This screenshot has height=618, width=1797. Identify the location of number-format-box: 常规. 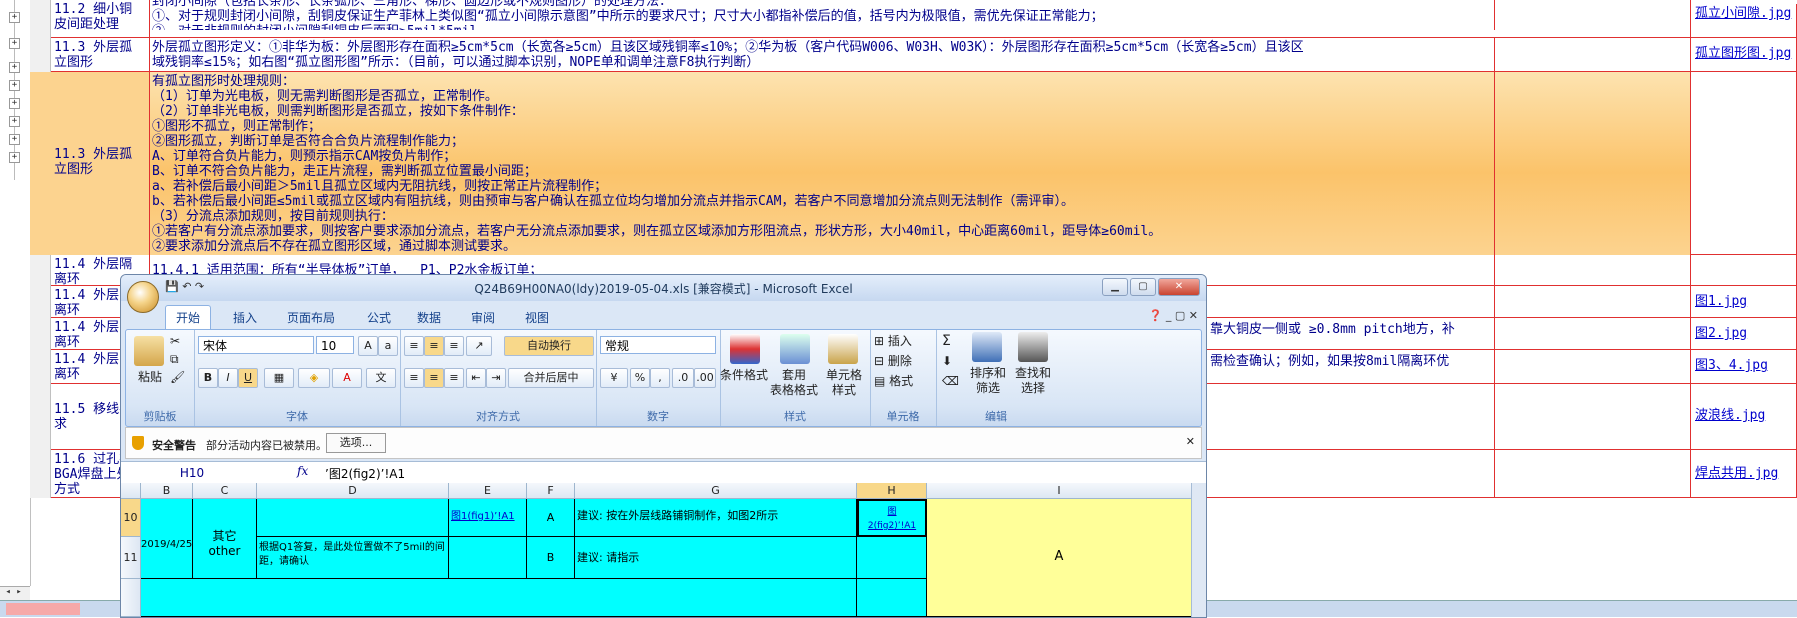
(658, 345).